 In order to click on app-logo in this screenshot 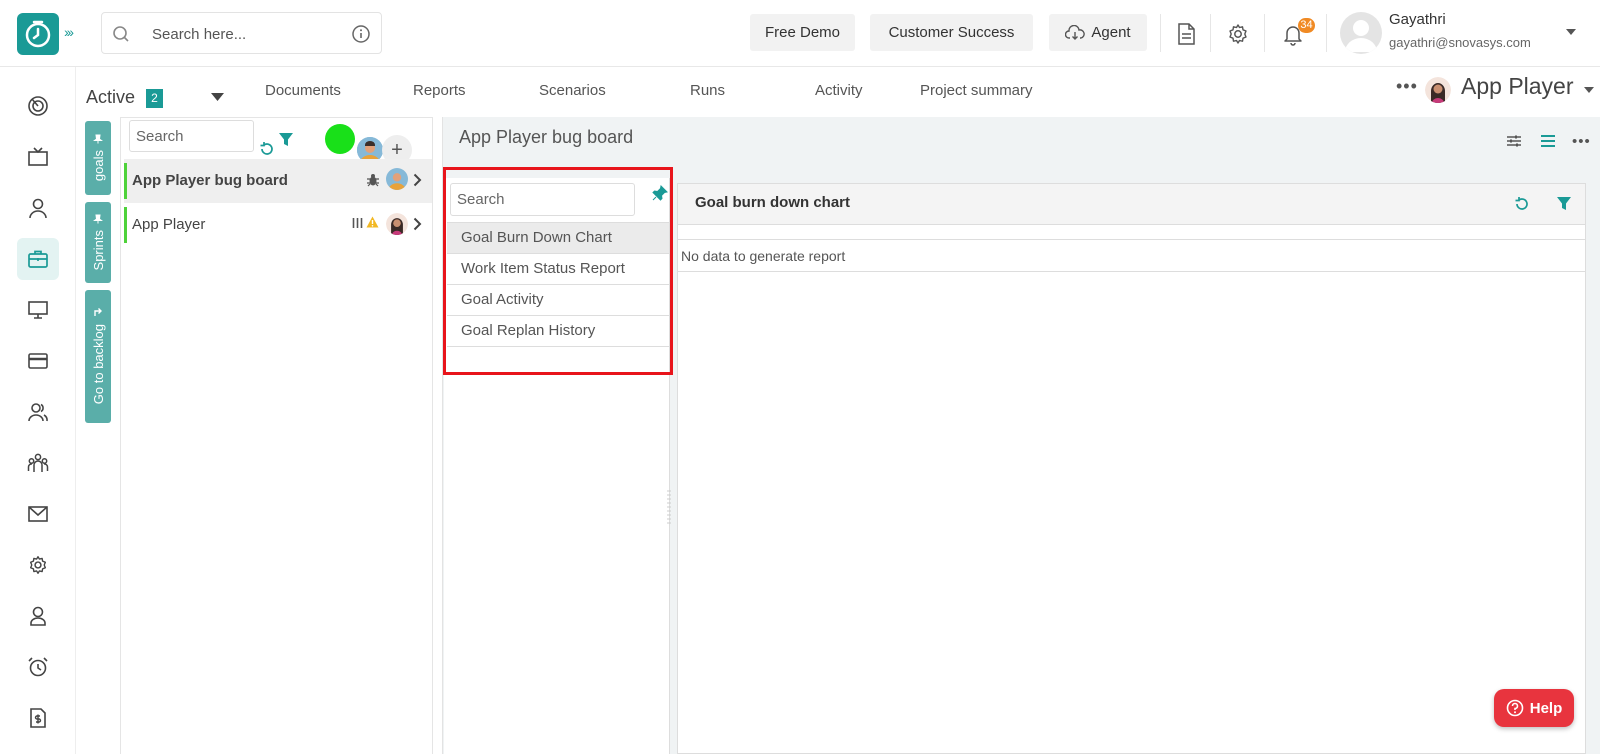, I will do `click(38, 34)`.